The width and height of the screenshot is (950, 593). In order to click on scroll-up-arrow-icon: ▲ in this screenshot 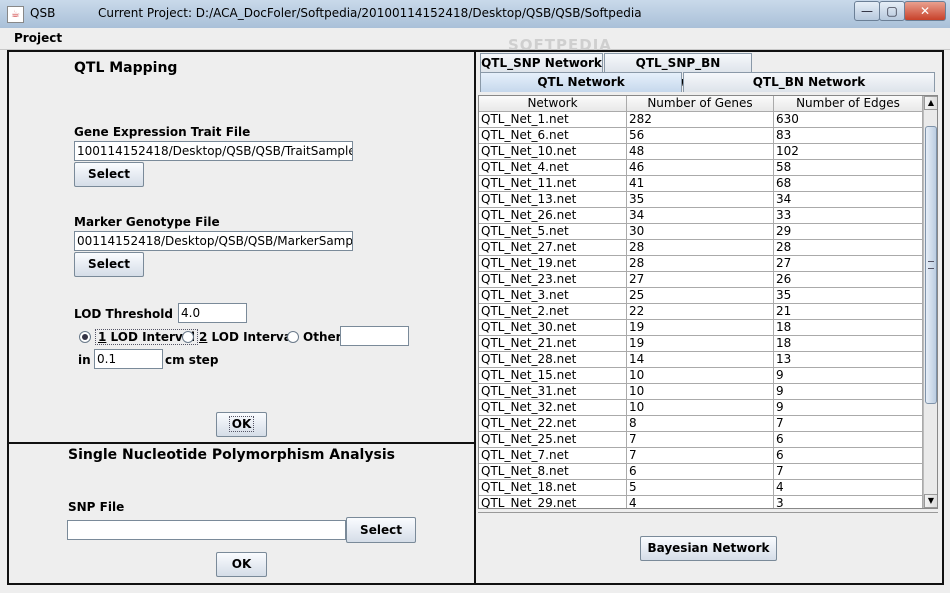, I will do `click(930, 103)`.